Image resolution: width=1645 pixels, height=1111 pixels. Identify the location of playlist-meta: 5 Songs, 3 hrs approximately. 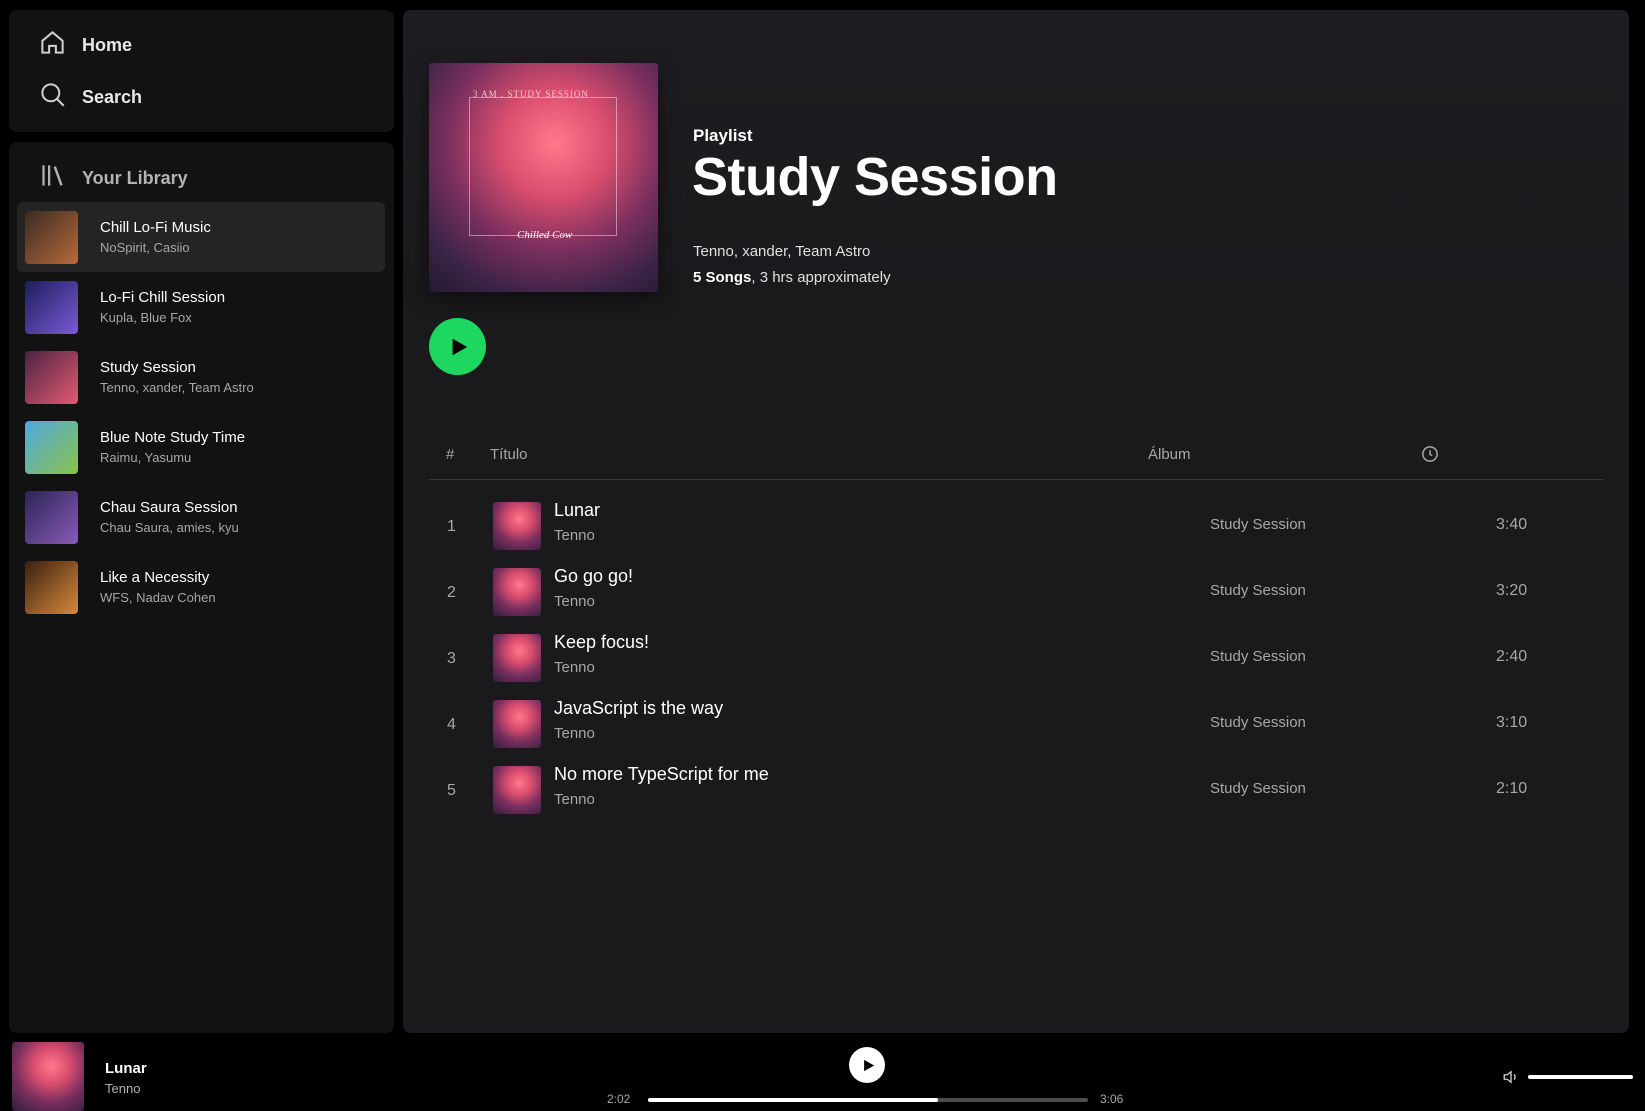
(792, 277).